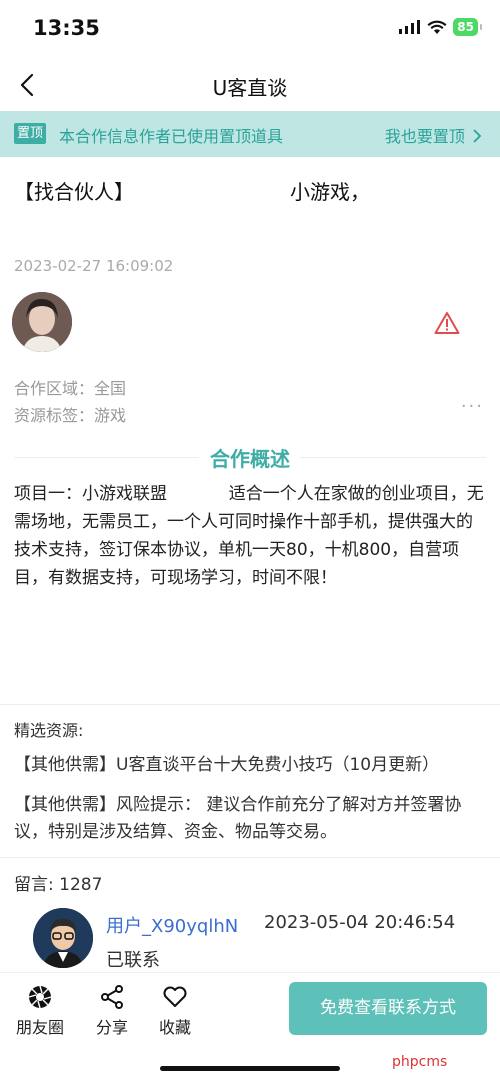 This screenshot has width=500, height=1083. What do you see at coordinates (58, 885) in the screenshot?
I see `comments-count: 留言: 1287` at bounding box center [58, 885].